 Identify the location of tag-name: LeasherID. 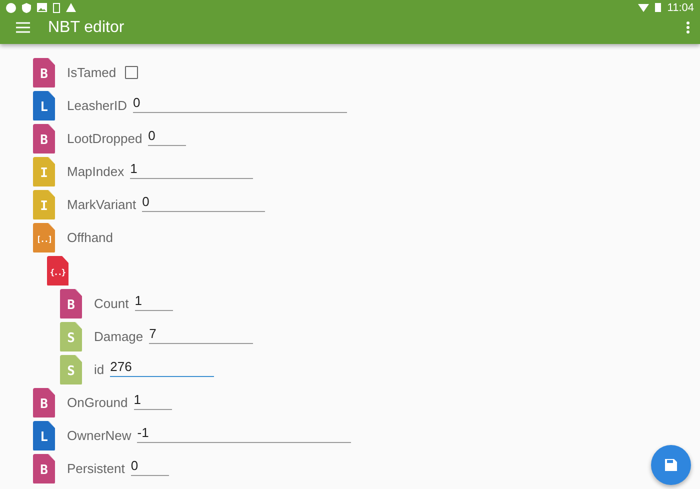
(97, 105).